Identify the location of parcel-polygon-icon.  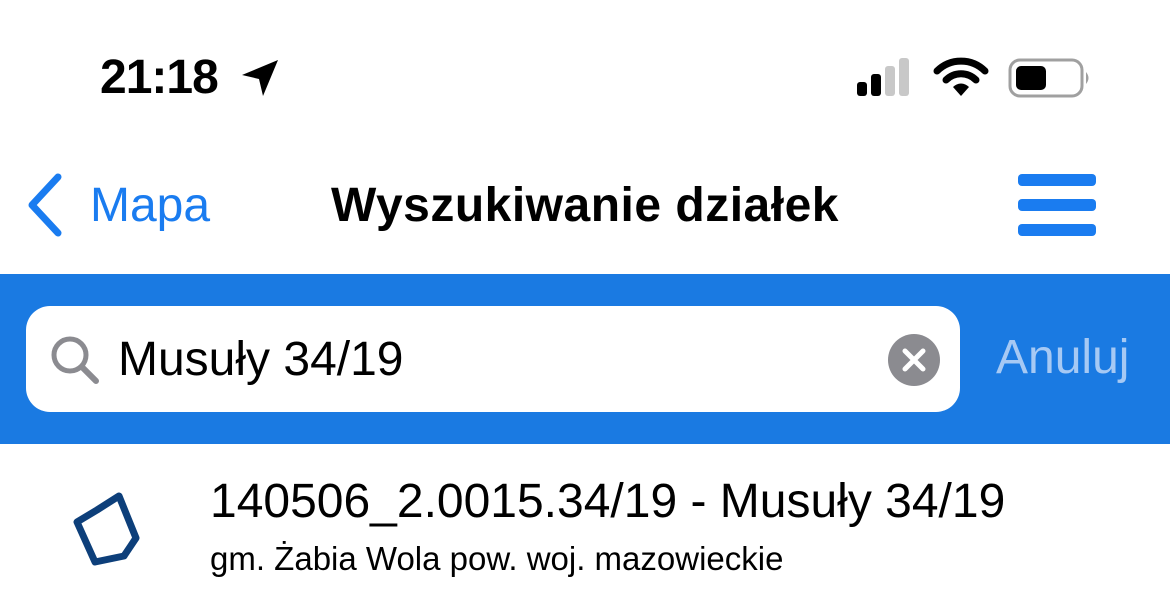
(106, 529).